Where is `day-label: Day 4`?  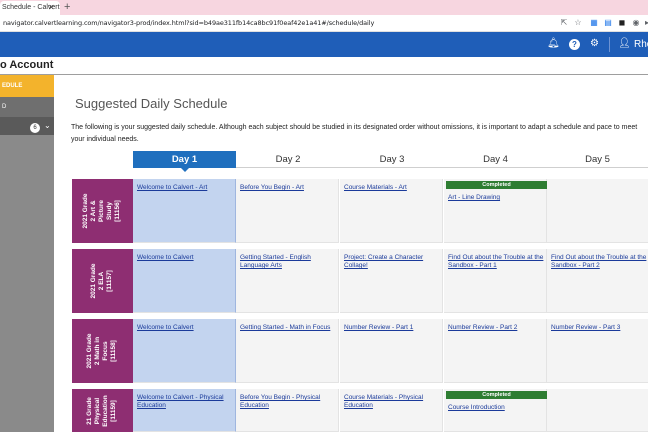 day-label: Day 4 is located at coordinates (495, 159).